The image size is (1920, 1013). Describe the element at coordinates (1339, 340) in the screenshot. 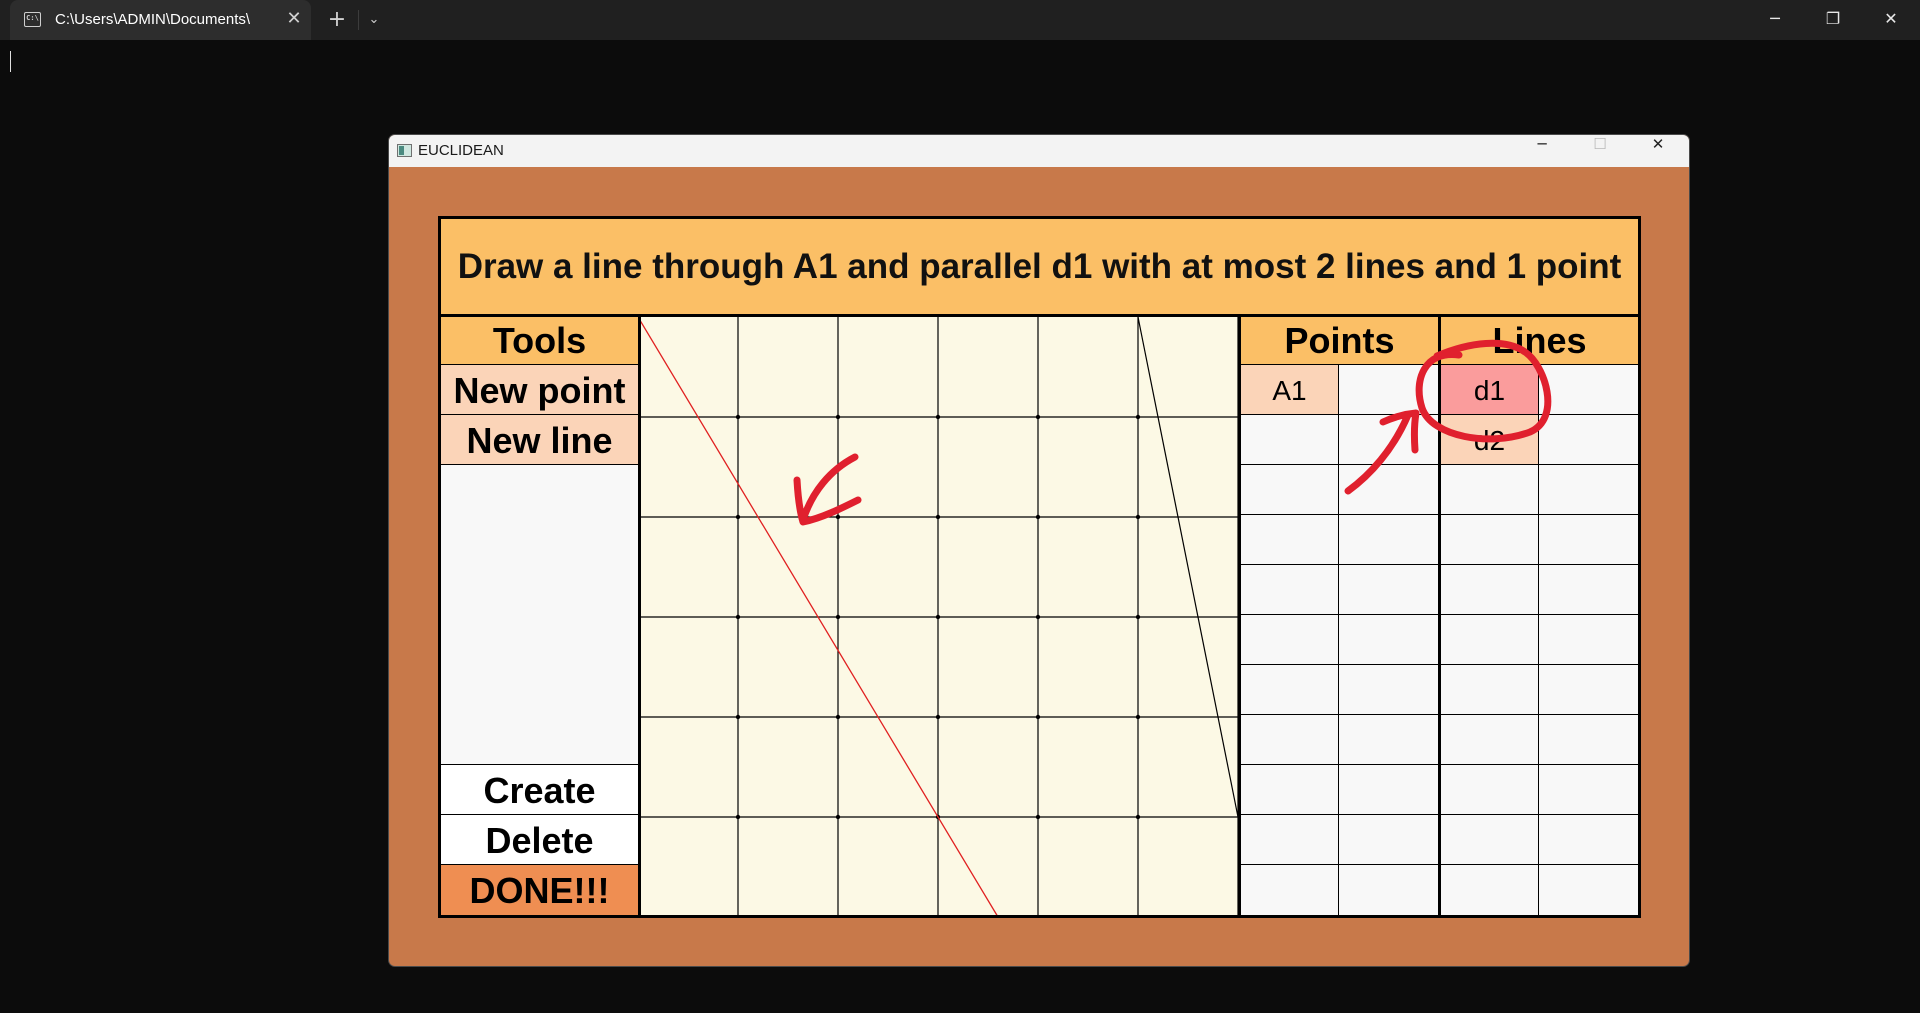

I see `points-header: Points` at that location.